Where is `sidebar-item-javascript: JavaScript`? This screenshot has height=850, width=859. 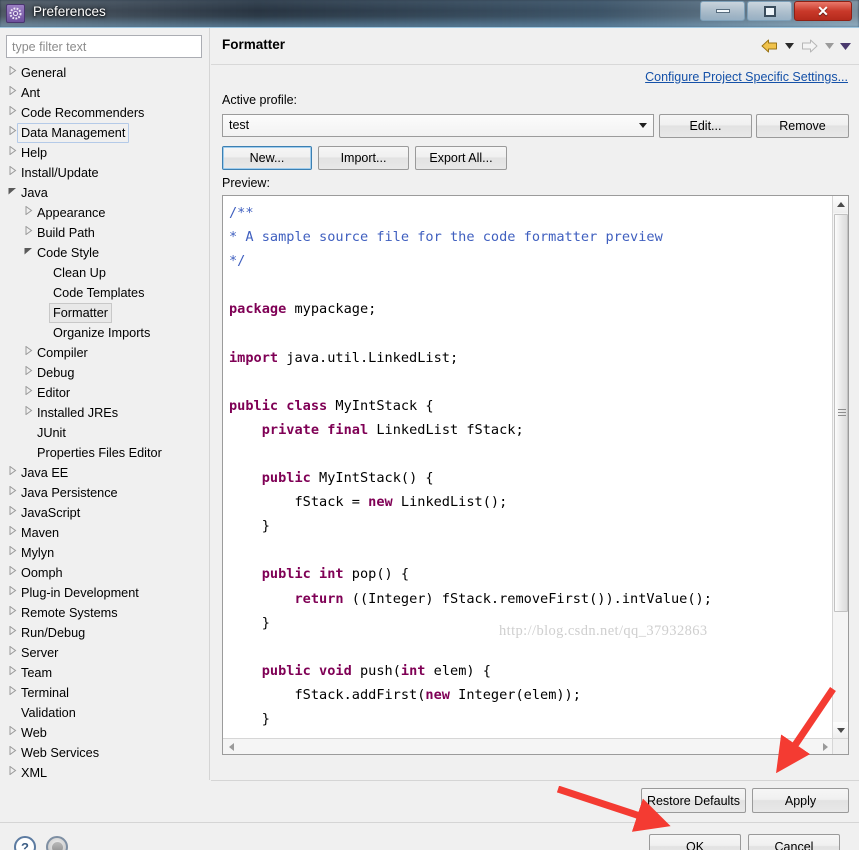
sidebar-item-javascript: JavaScript is located at coordinates (104, 513).